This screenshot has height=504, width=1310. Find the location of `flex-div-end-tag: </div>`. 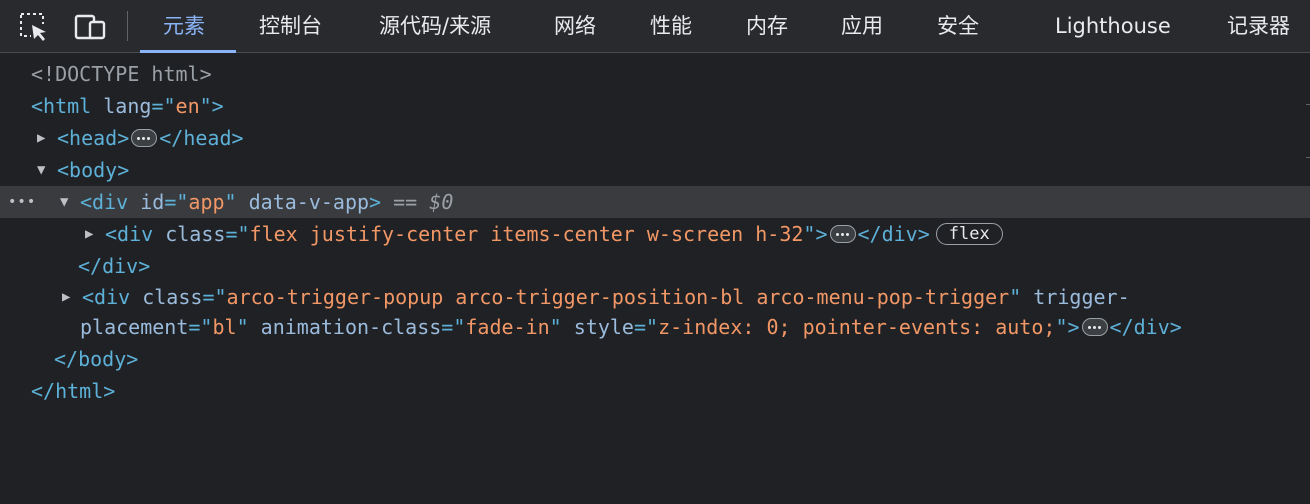

flex-div-end-tag: </div> is located at coordinates (893, 234).